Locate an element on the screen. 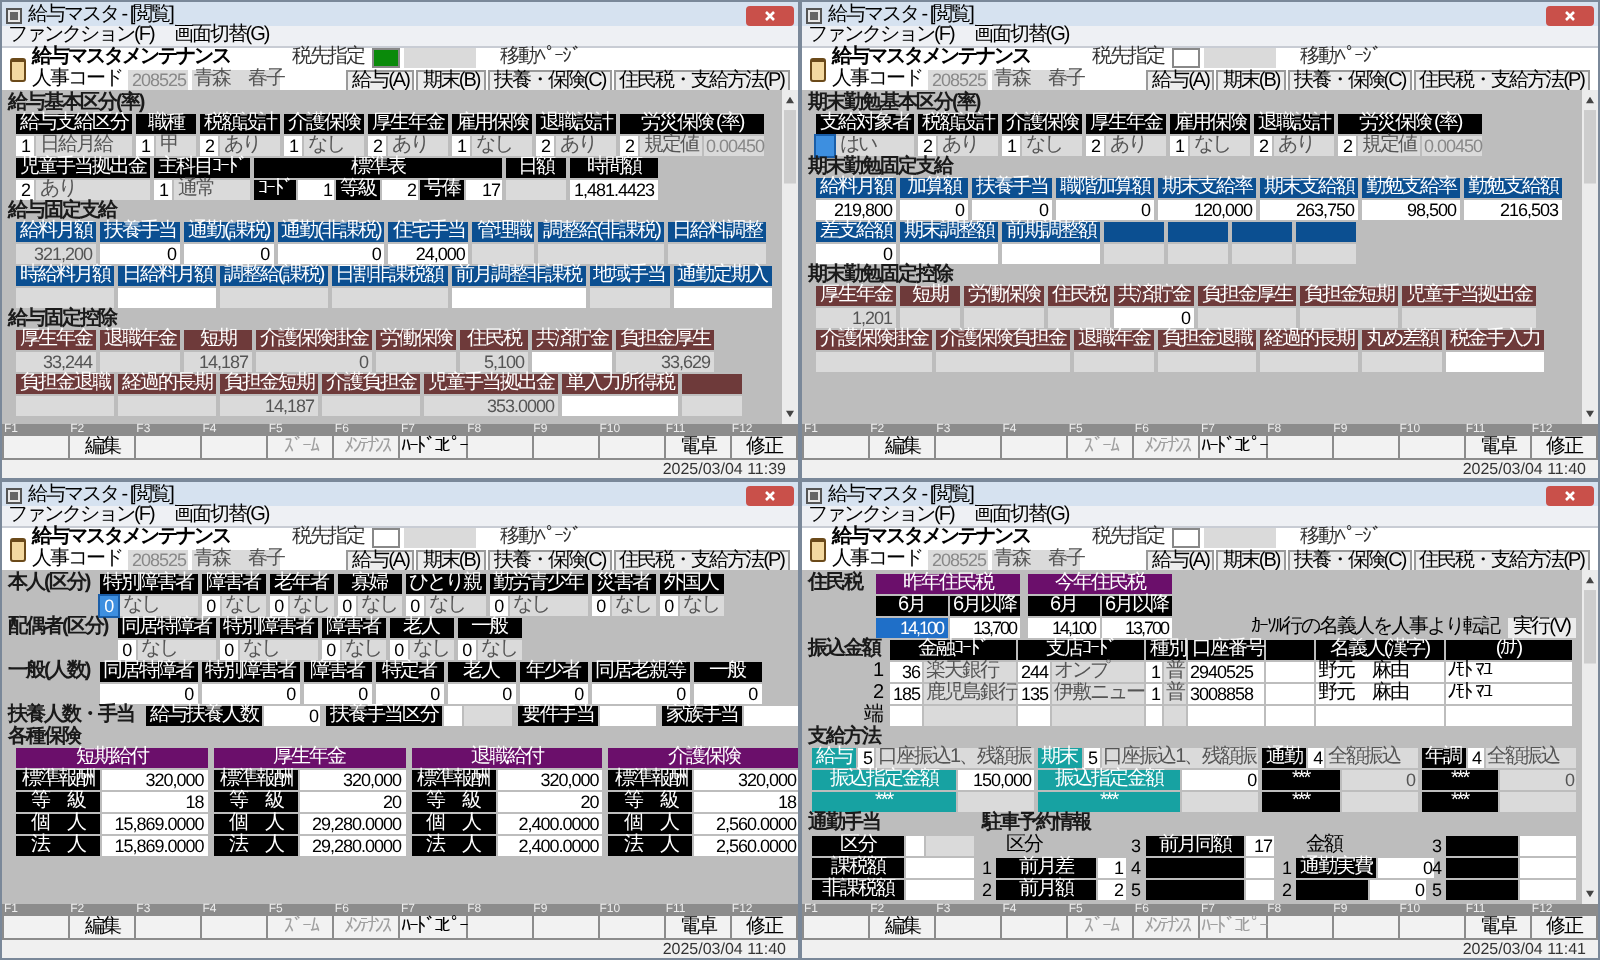 The image size is (1600, 960). execute-button: 実行(V) is located at coordinates (1541, 628).